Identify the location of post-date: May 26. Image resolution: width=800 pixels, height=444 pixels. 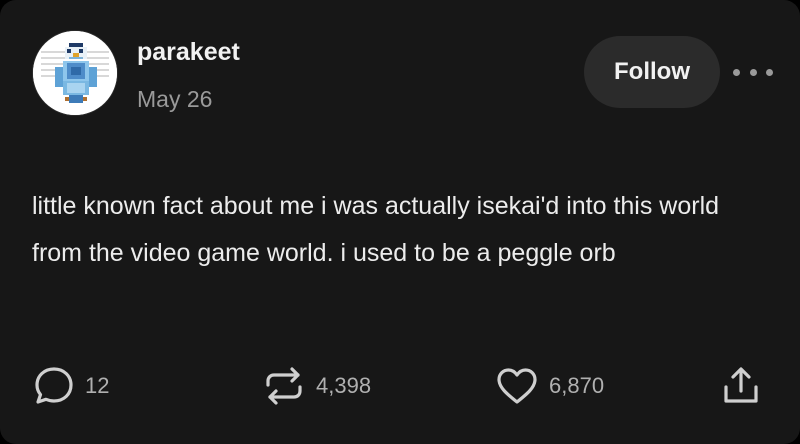
(174, 99).